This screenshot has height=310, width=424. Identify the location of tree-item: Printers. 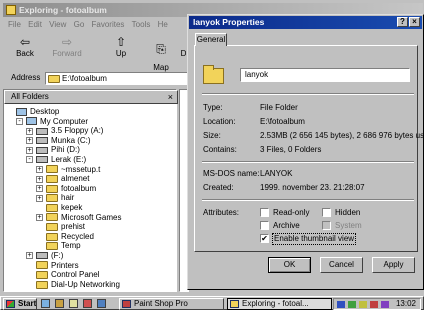
(52, 266).